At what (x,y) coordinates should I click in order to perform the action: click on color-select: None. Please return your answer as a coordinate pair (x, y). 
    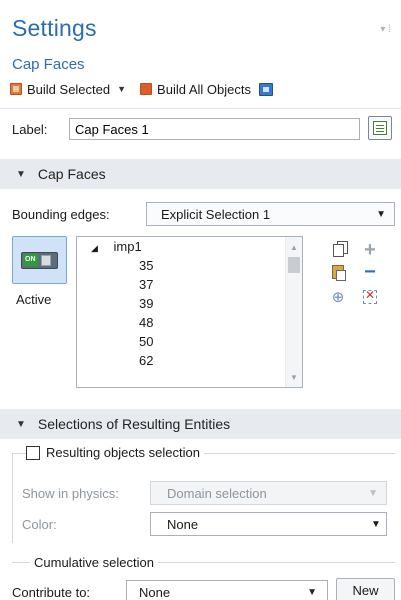
    Looking at the image, I should click on (268, 524).